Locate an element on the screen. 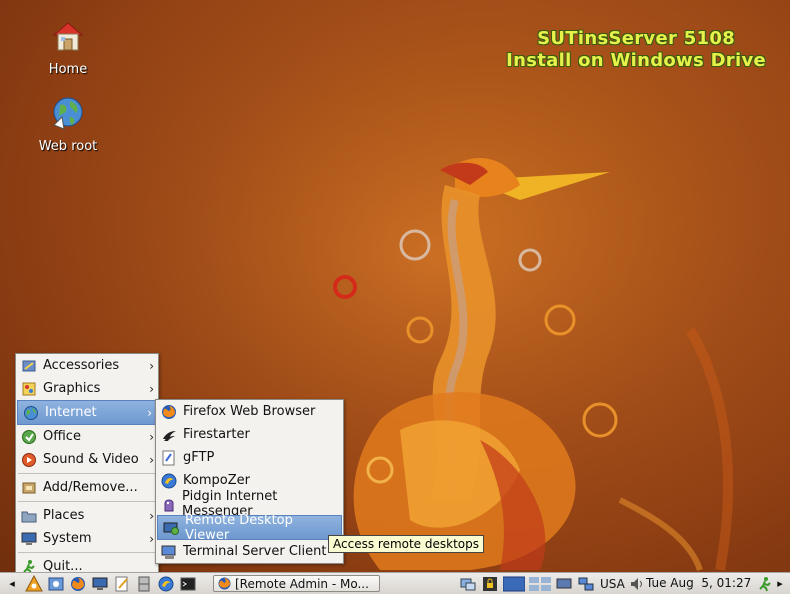  tray-volume-button is located at coordinates (637, 583).